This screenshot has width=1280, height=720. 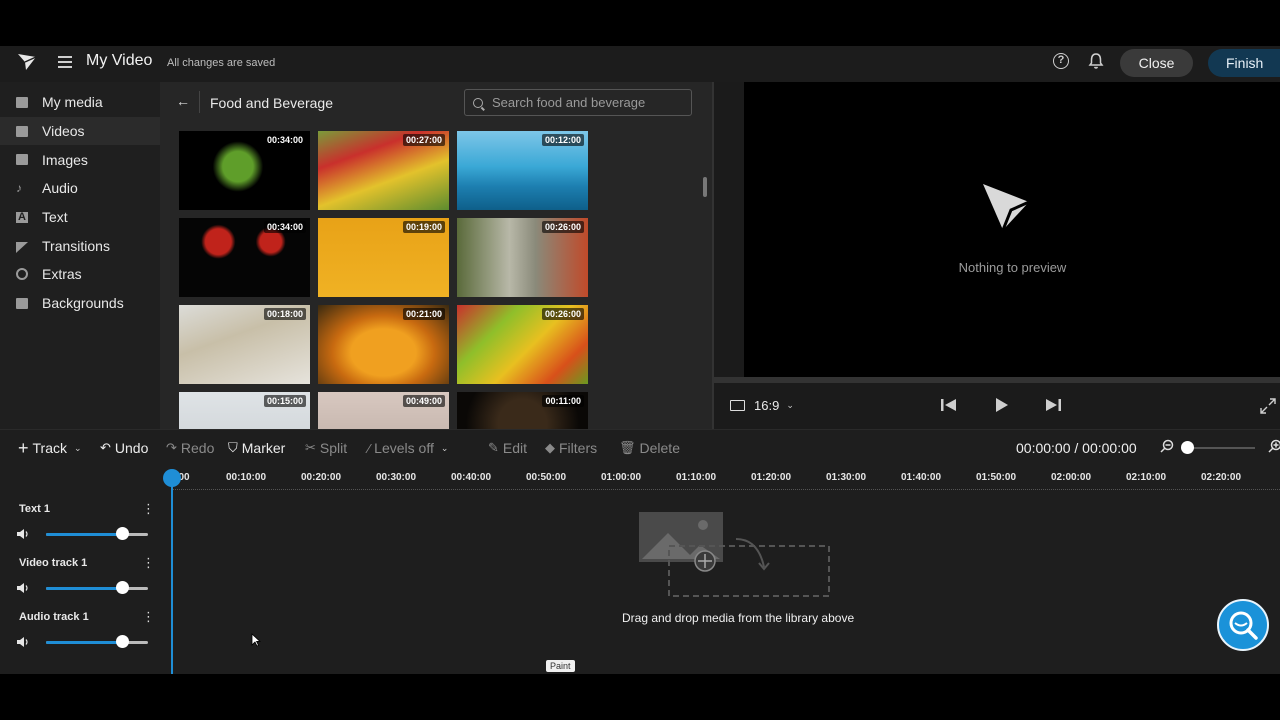 What do you see at coordinates (22, 160) in the screenshot?
I see `image-icon` at bounding box center [22, 160].